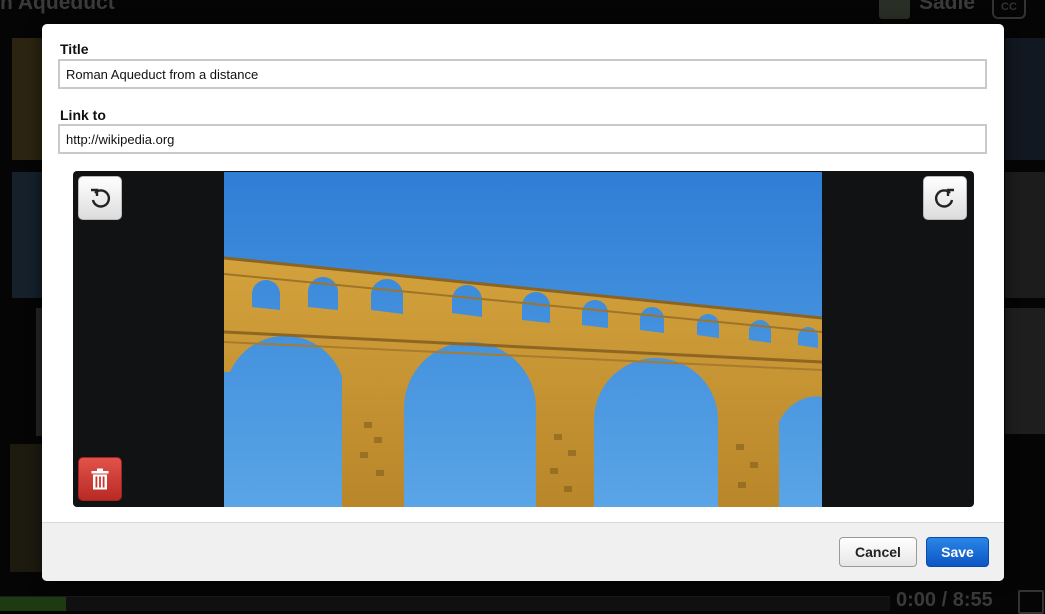 The width and height of the screenshot is (1045, 614). I want to click on rotate-right-icon, so click(944, 198).